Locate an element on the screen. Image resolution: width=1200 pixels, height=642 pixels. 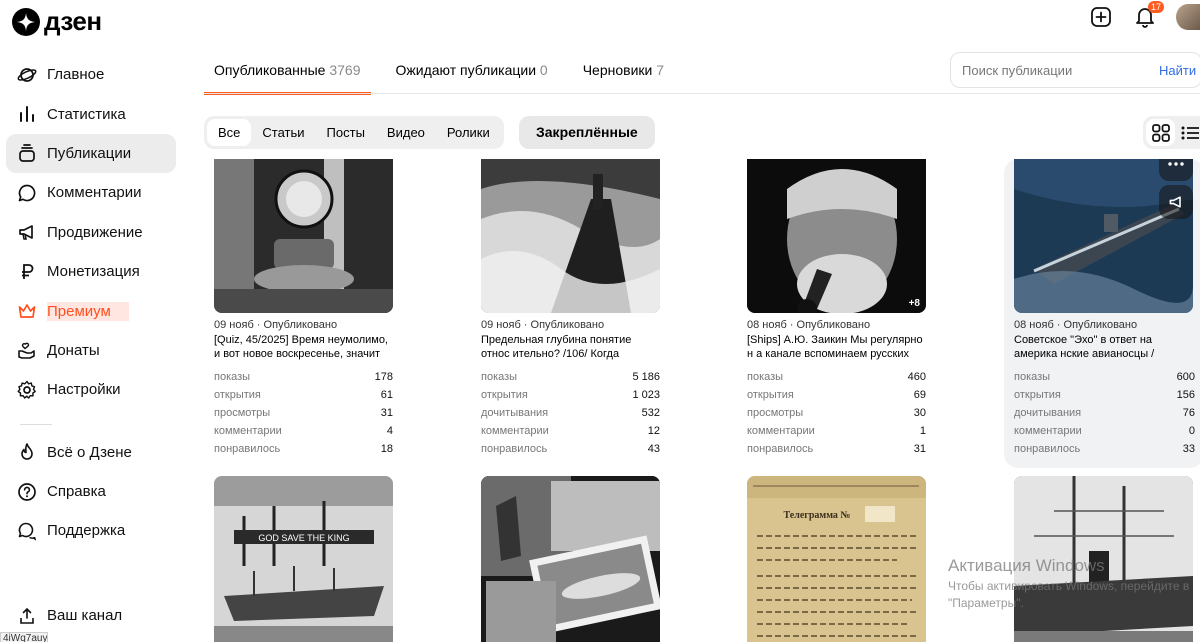
filter-shorts: Ролики is located at coordinates (468, 132).